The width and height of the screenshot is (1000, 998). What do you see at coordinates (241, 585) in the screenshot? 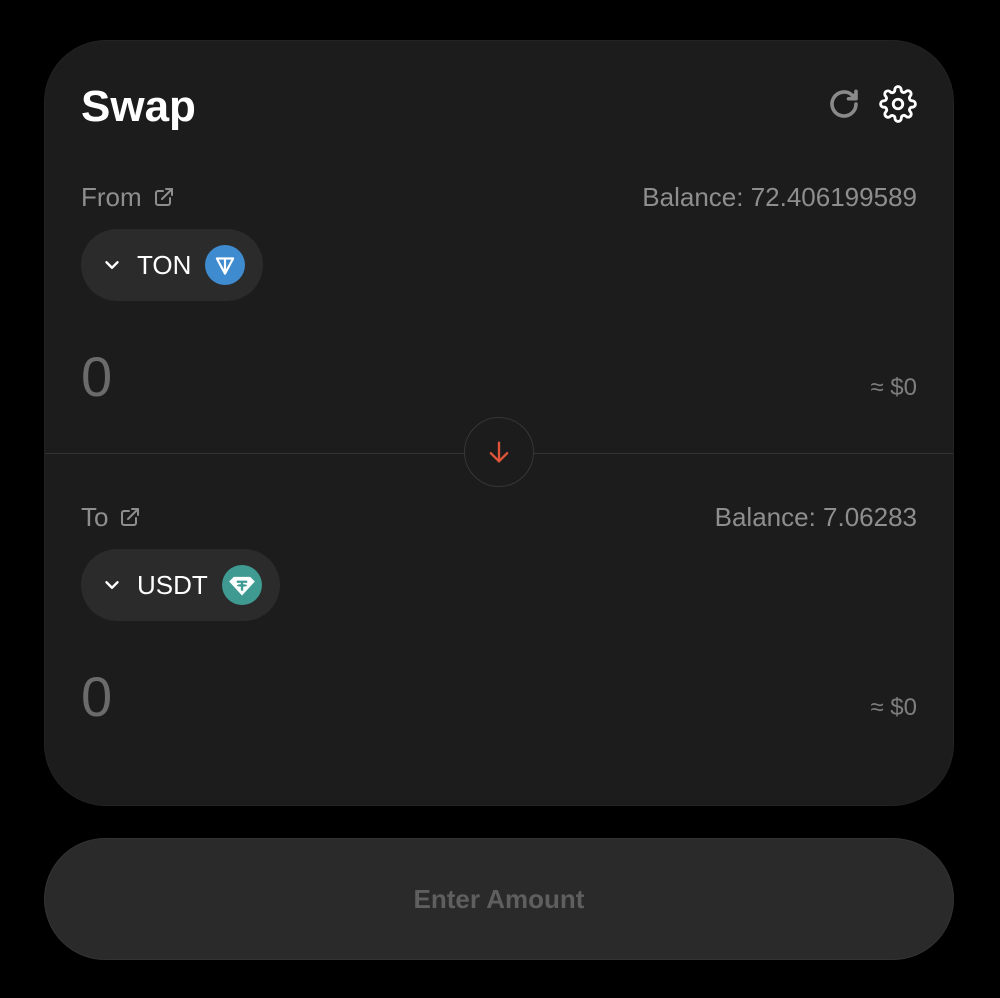
I see `usdt-logo-icon` at bounding box center [241, 585].